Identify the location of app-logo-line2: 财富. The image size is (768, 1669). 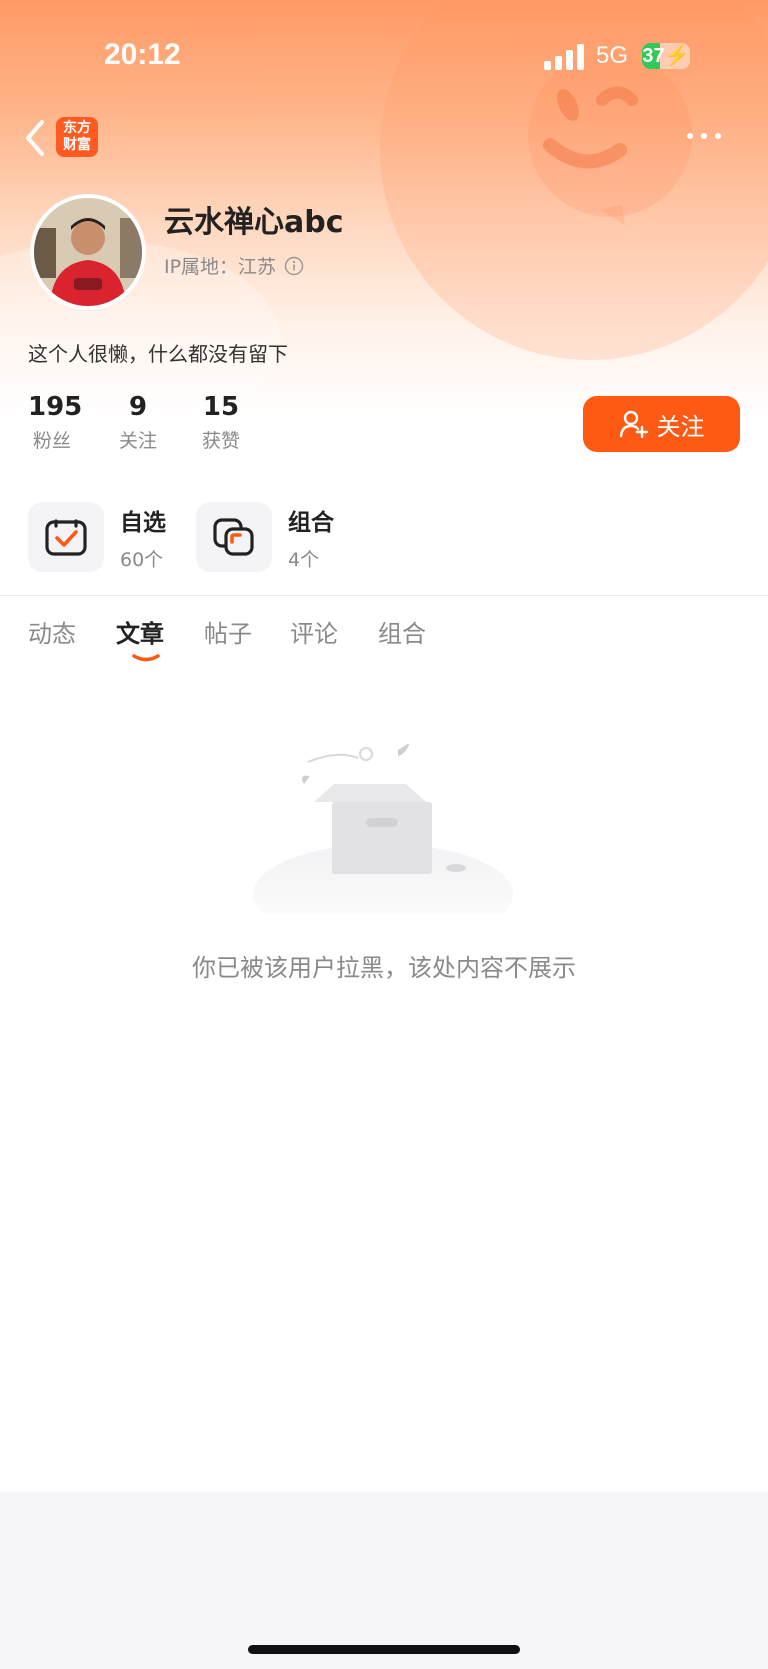
(77, 145).